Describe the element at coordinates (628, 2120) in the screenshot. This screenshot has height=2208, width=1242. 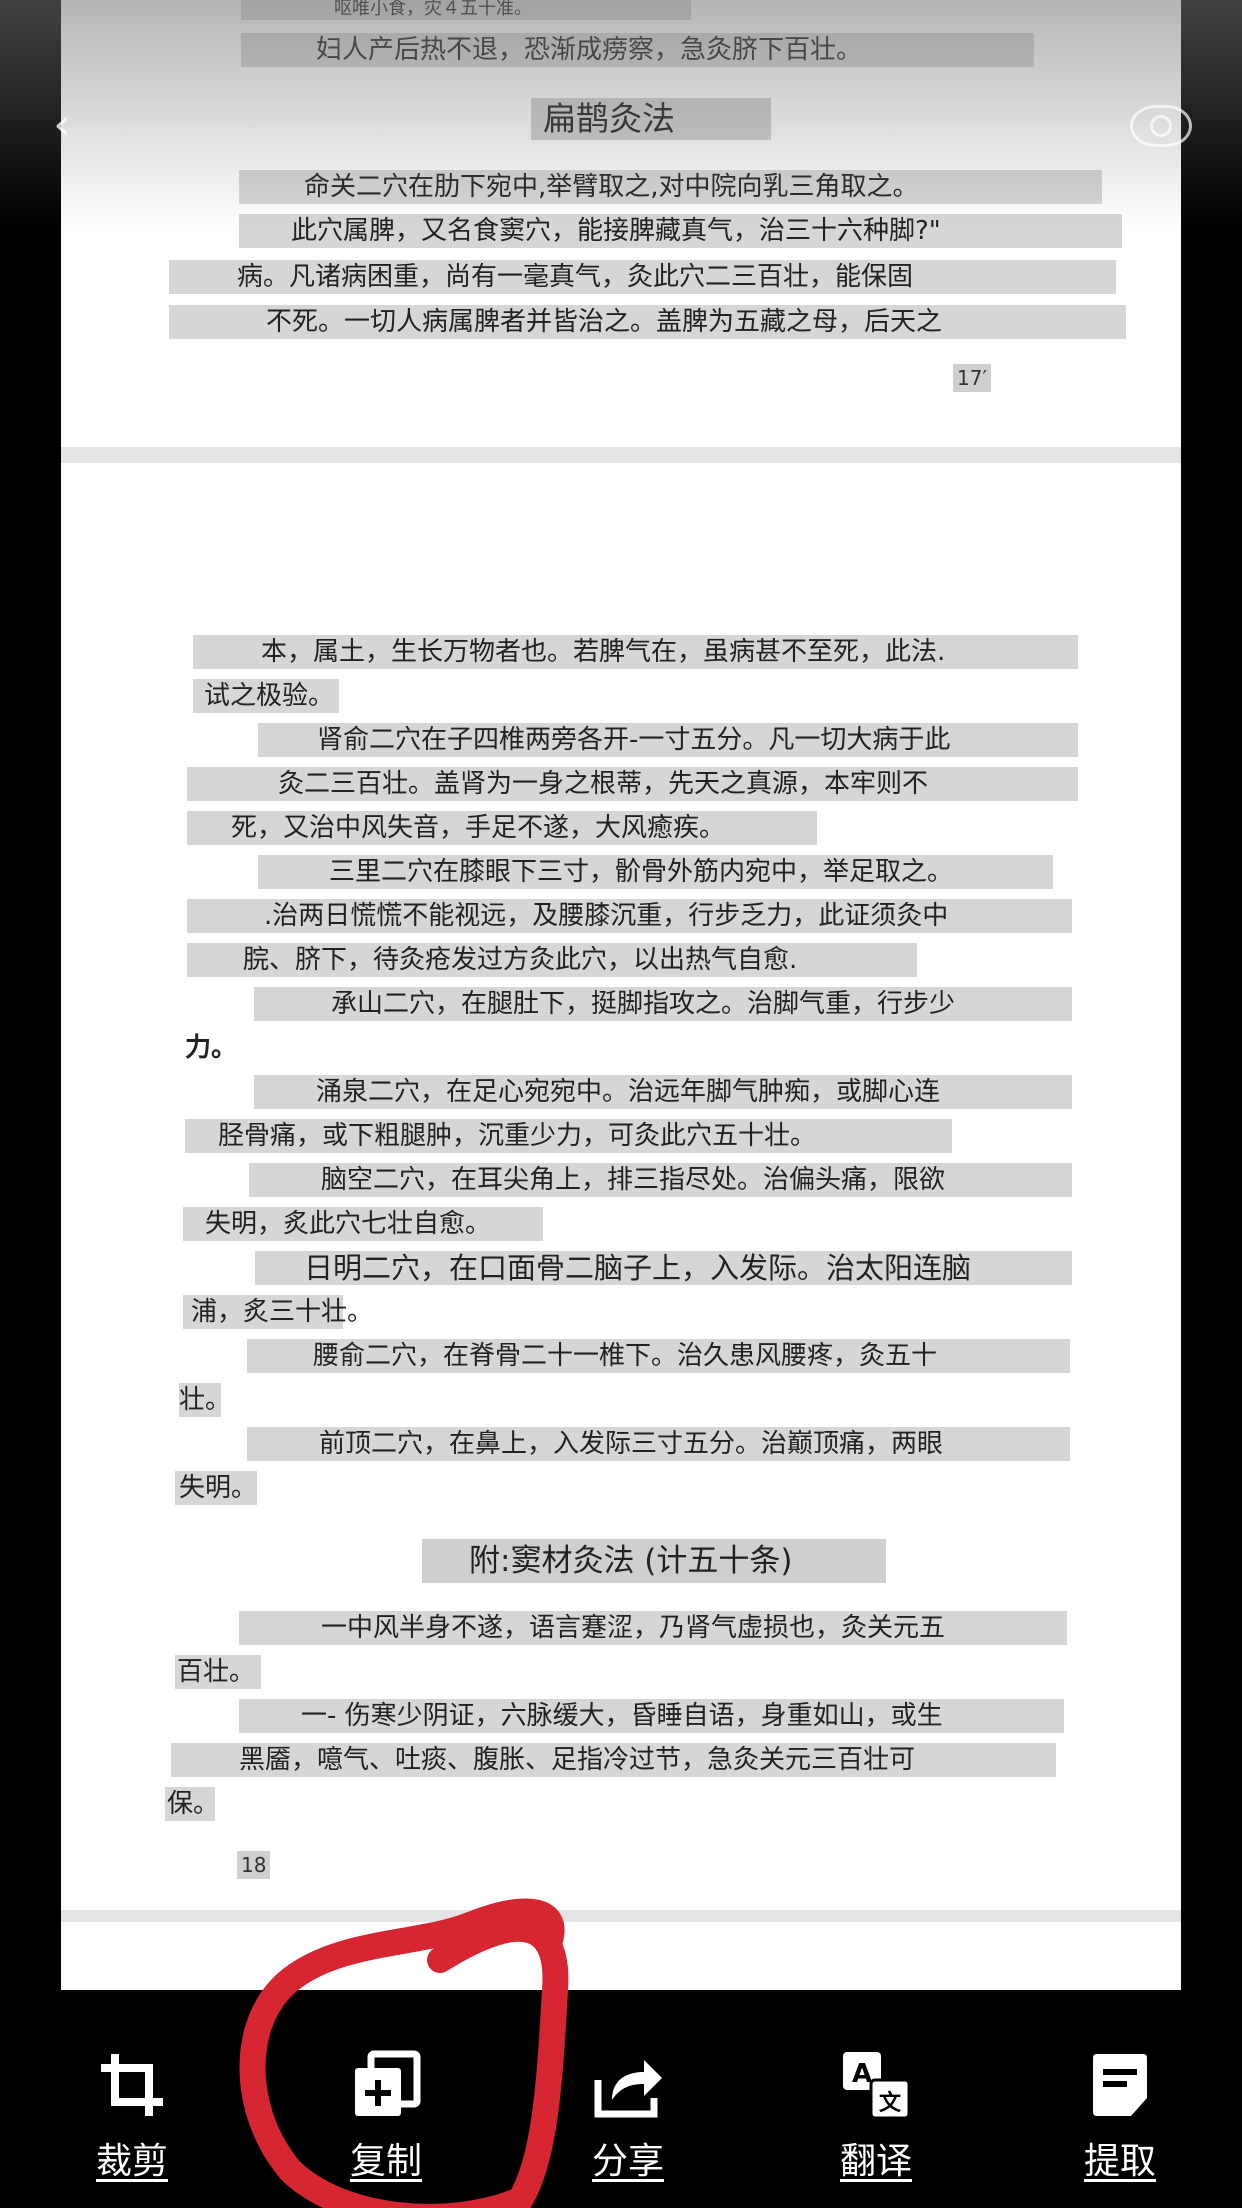
I see `share-button: 分享` at that location.